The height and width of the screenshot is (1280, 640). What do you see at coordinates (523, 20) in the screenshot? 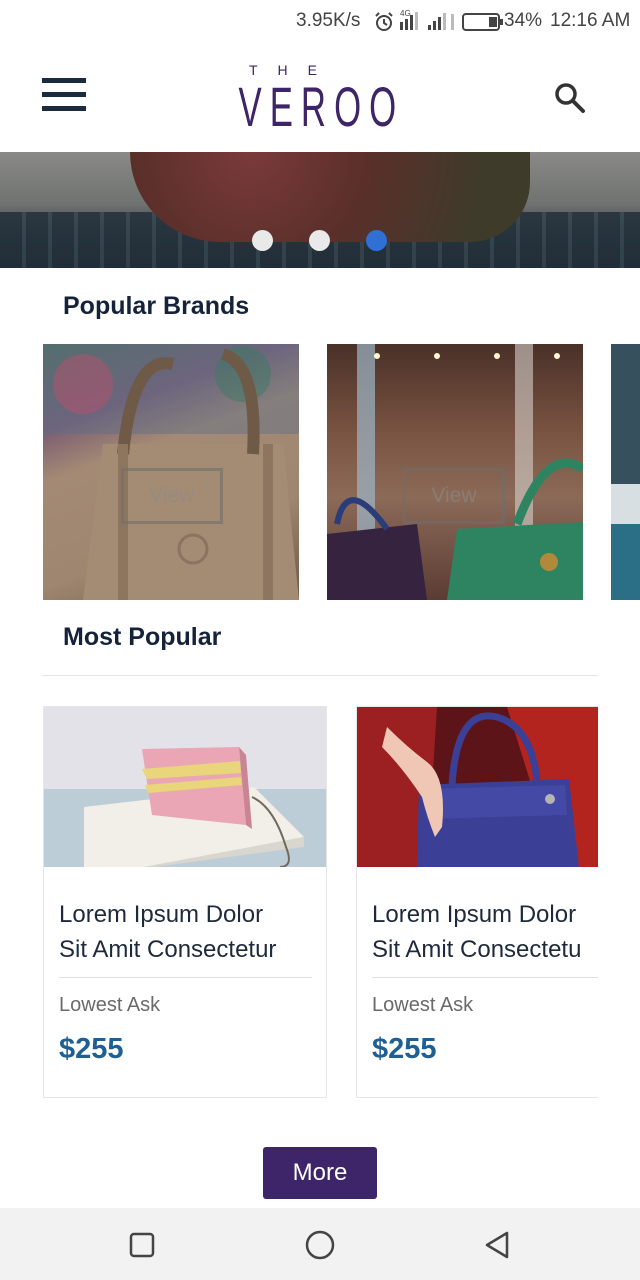
I see `battery-percent: 34%` at bounding box center [523, 20].